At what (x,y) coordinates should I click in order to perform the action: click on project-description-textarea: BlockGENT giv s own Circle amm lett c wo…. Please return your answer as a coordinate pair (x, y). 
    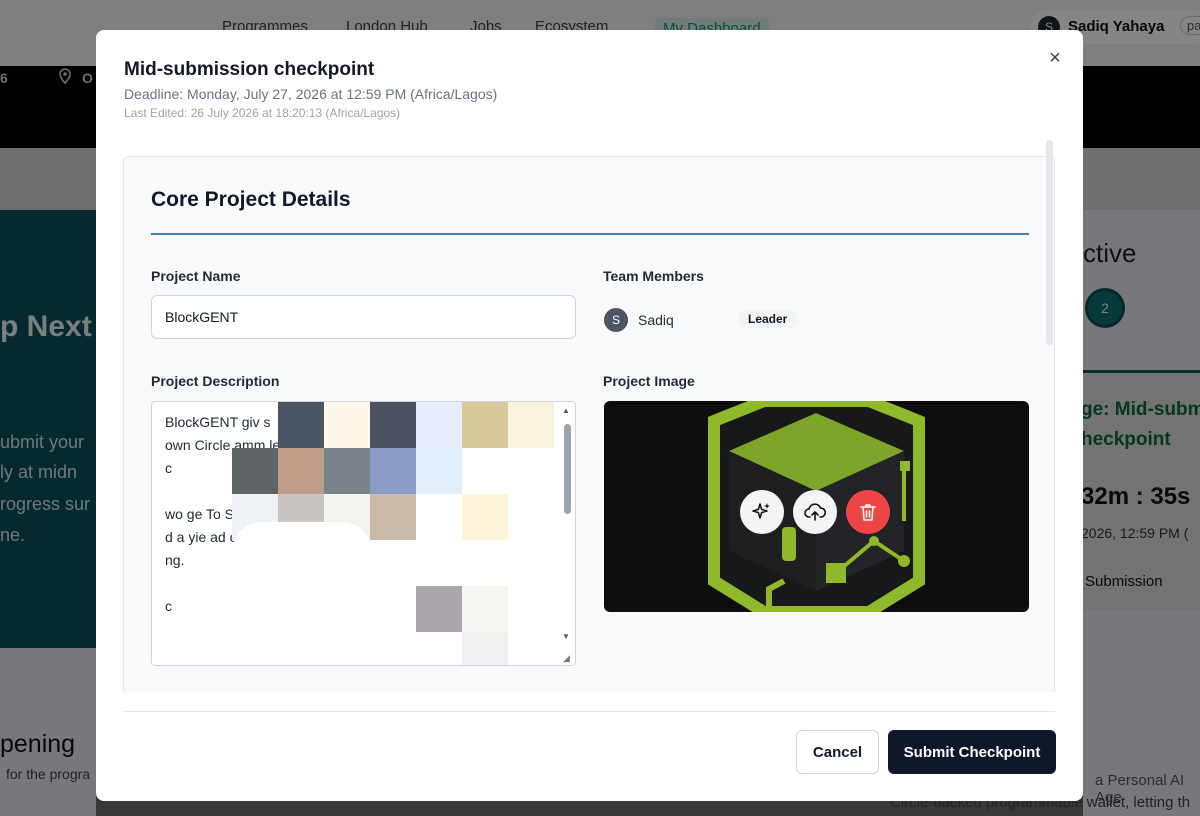
    Looking at the image, I should click on (363, 533).